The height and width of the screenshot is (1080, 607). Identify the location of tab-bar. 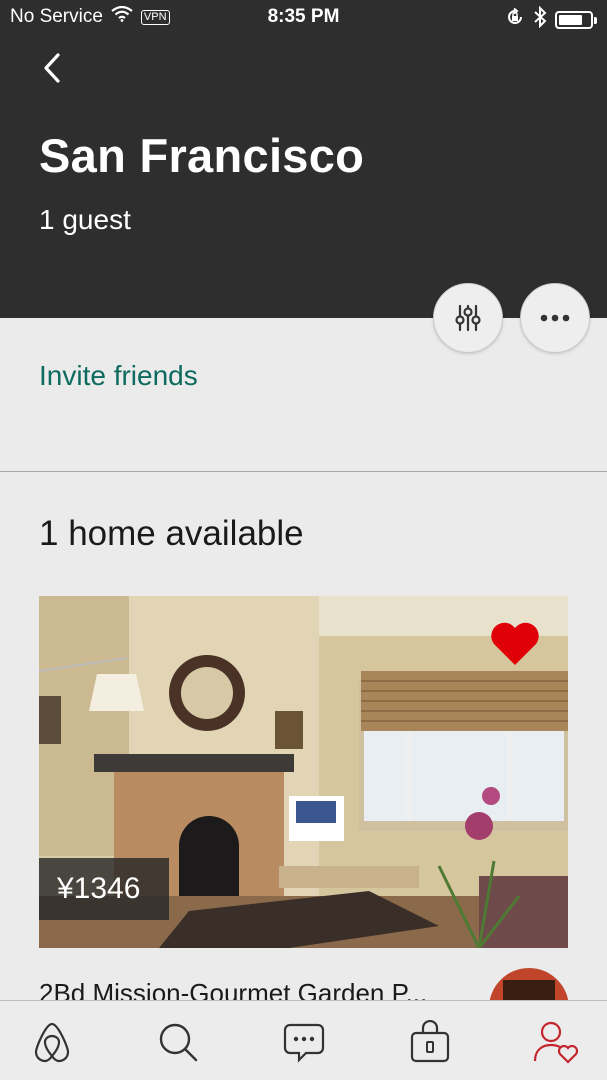
(303, 1040).